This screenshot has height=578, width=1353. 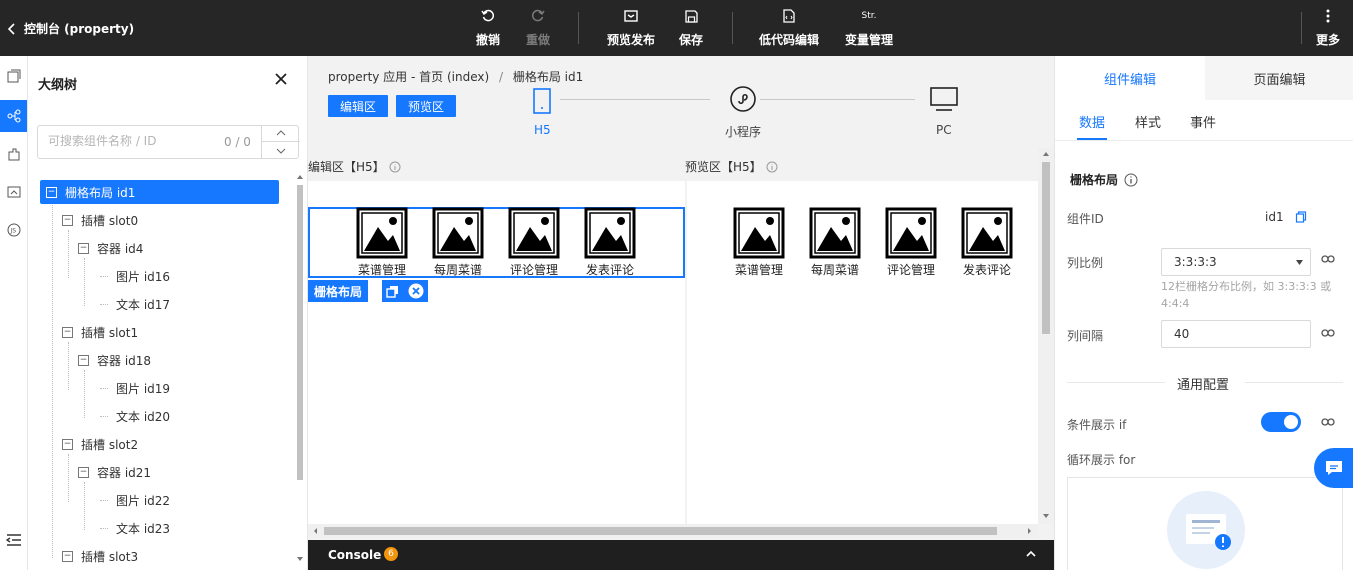 What do you see at coordinates (13, 540) in the screenshot?
I see `collapse-panel-icon` at bounding box center [13, 540].